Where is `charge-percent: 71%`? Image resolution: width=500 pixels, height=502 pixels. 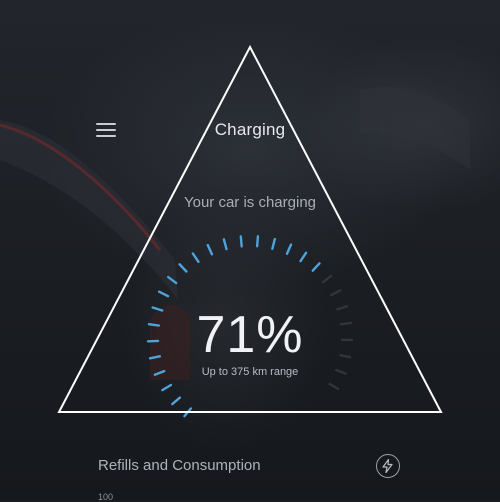 charge-percent: 71% is located at coordinates (250, 335).